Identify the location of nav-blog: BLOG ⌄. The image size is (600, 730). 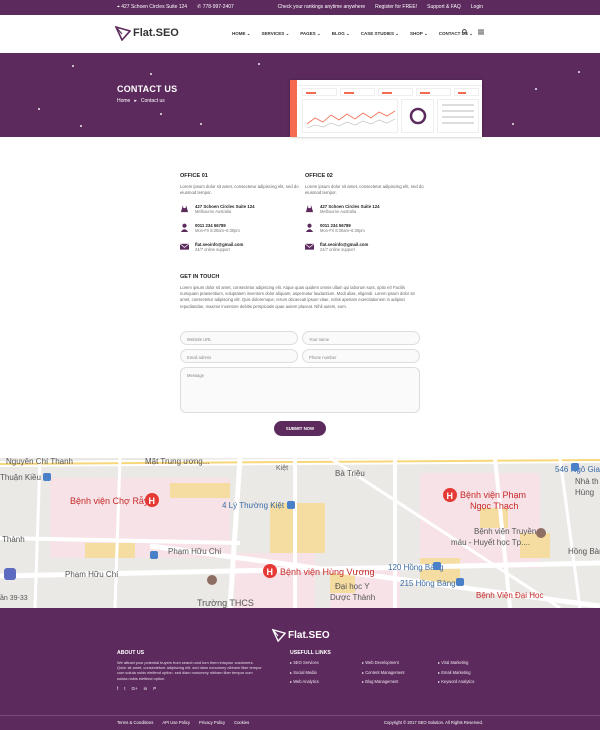
(341, 34).